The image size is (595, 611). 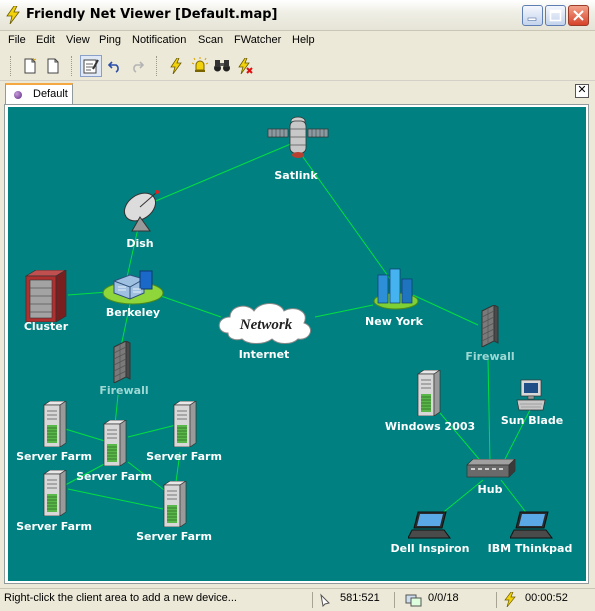 I want to click on alarm-icon, so click(x=200, y=66).